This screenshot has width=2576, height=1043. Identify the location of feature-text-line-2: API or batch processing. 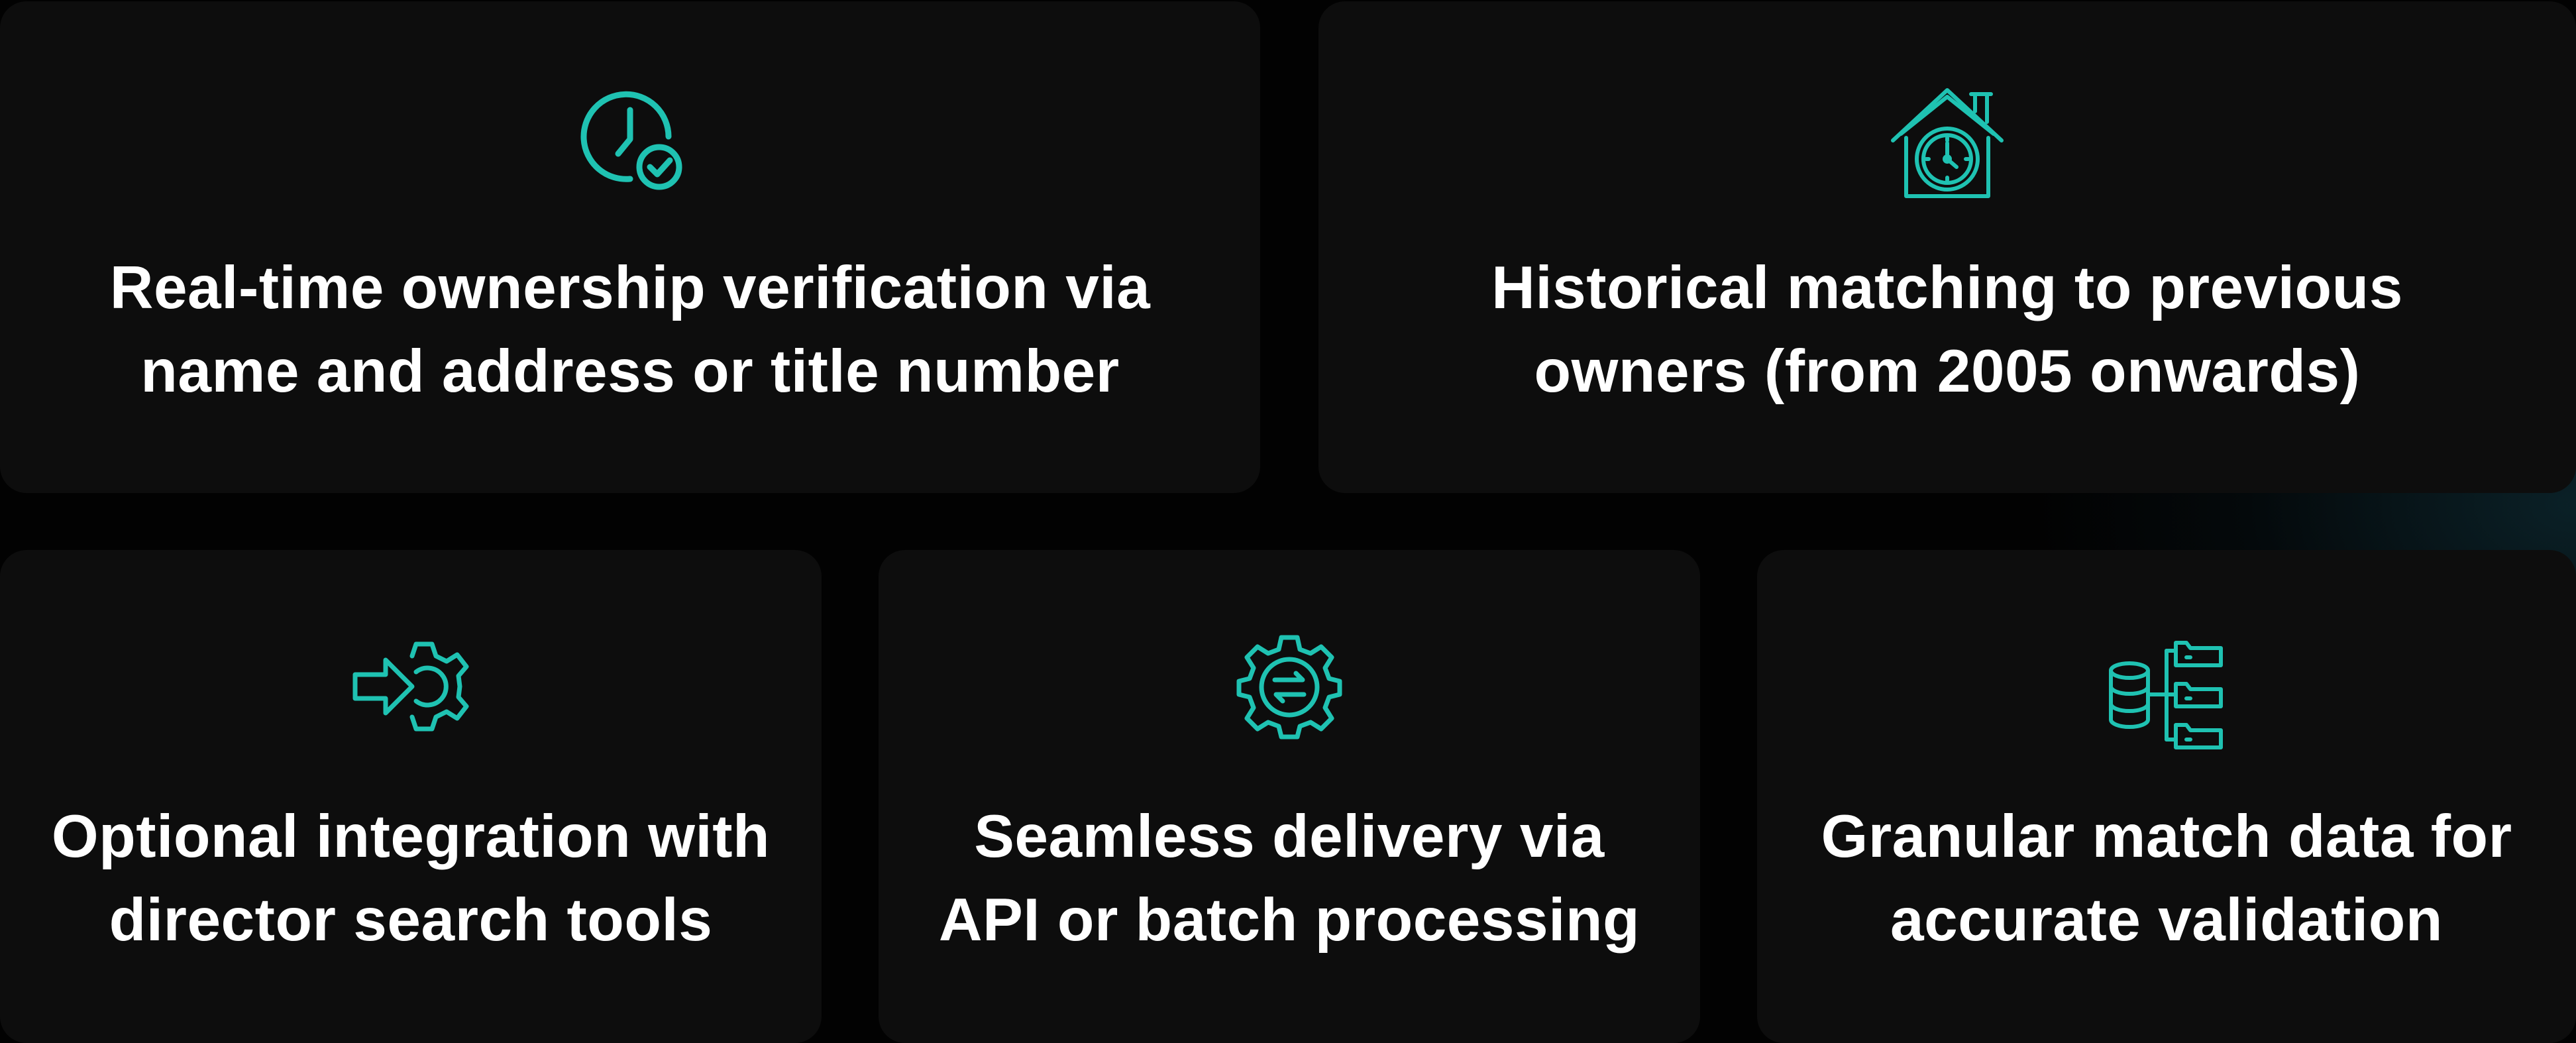
(1289, 920).